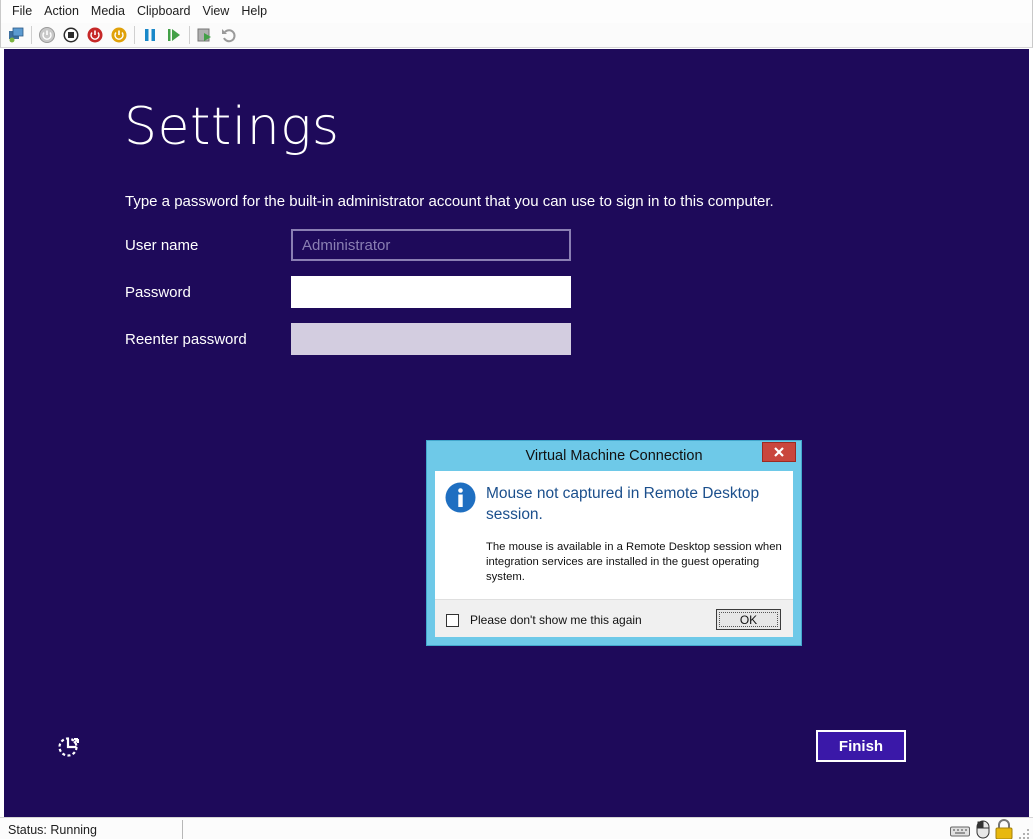 The height and width of the screenshot is (839, 1033). I want to click on turn-off-icon, so click(71, 35).